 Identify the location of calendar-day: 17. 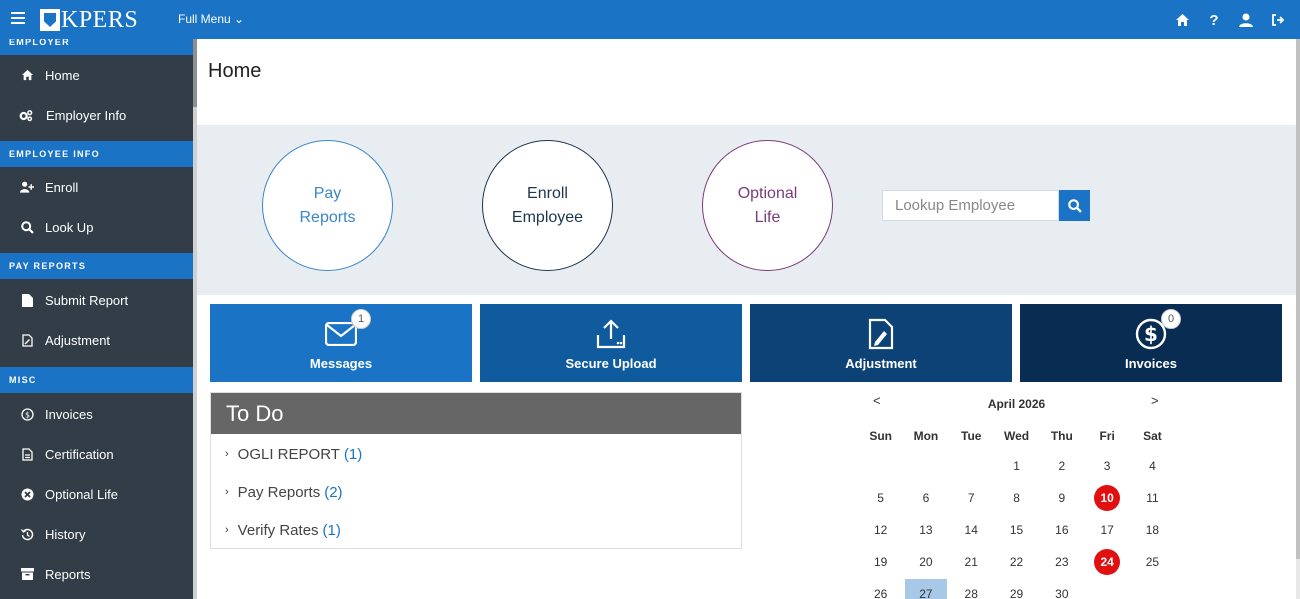
(1107, 530).